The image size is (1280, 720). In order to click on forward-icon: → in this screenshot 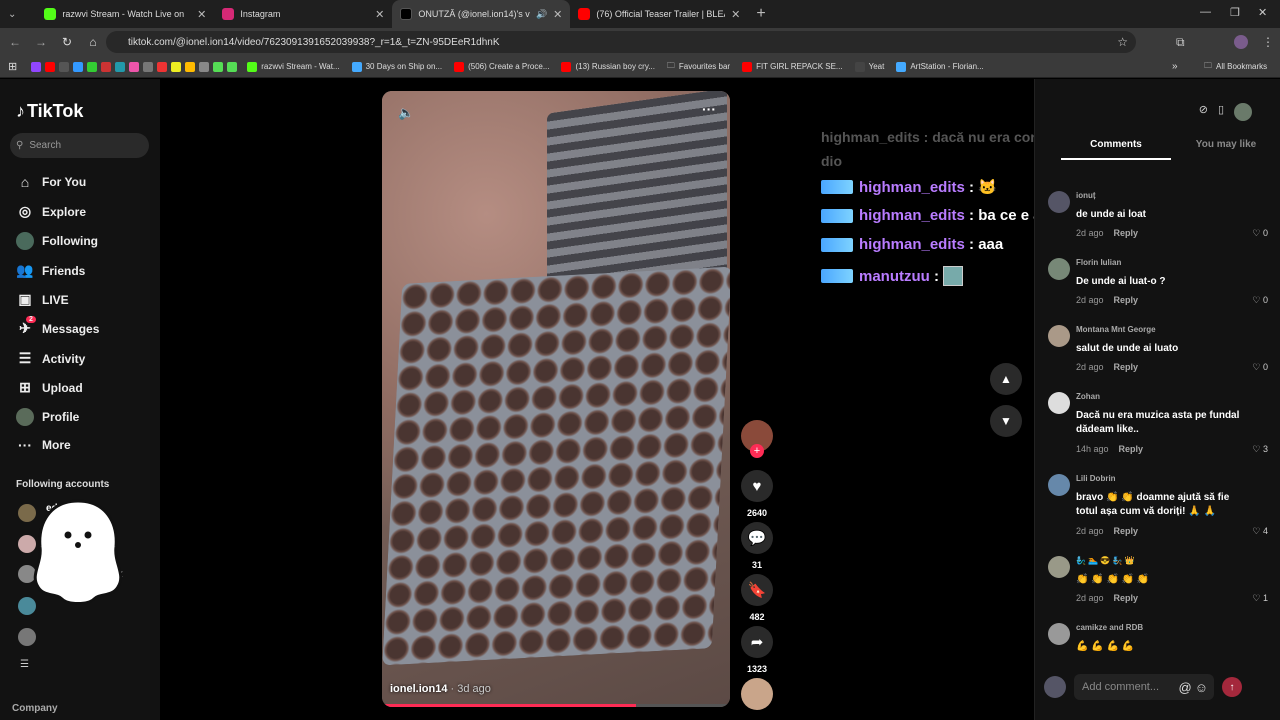, I will do `click(41, 42)`.